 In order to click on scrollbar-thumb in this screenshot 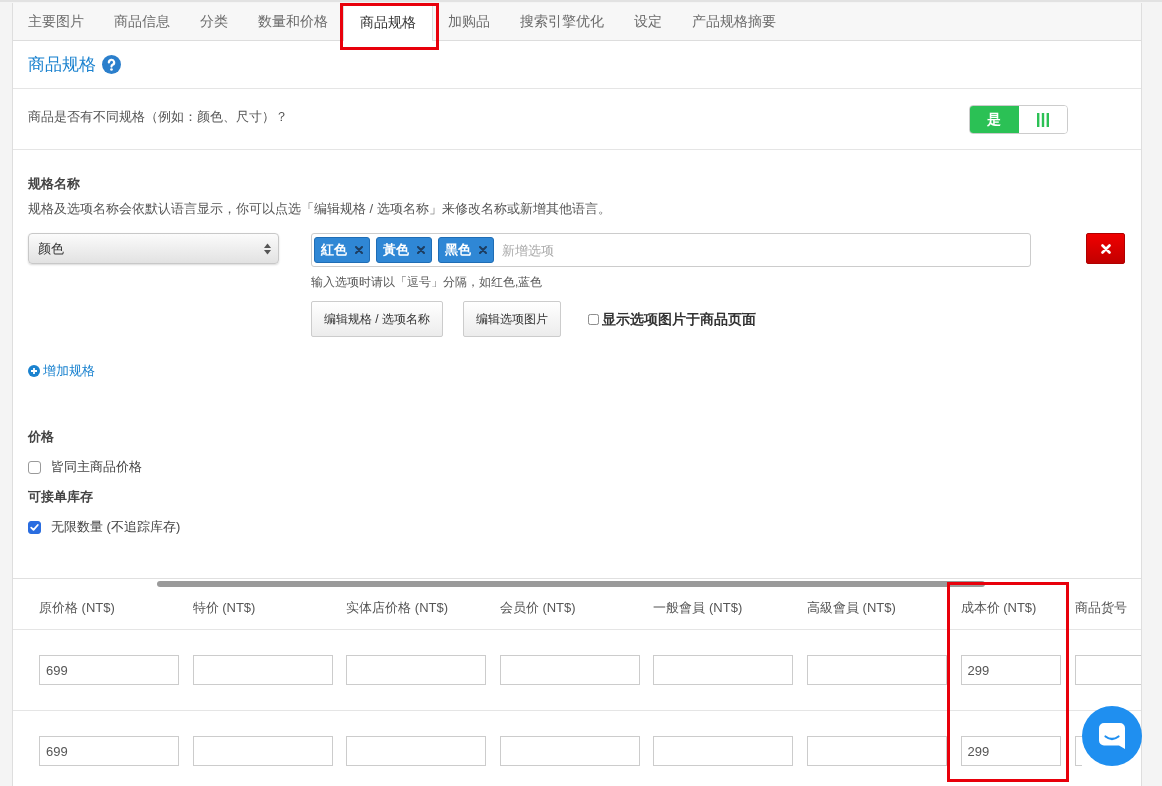, I will do `click(571, 584)`.